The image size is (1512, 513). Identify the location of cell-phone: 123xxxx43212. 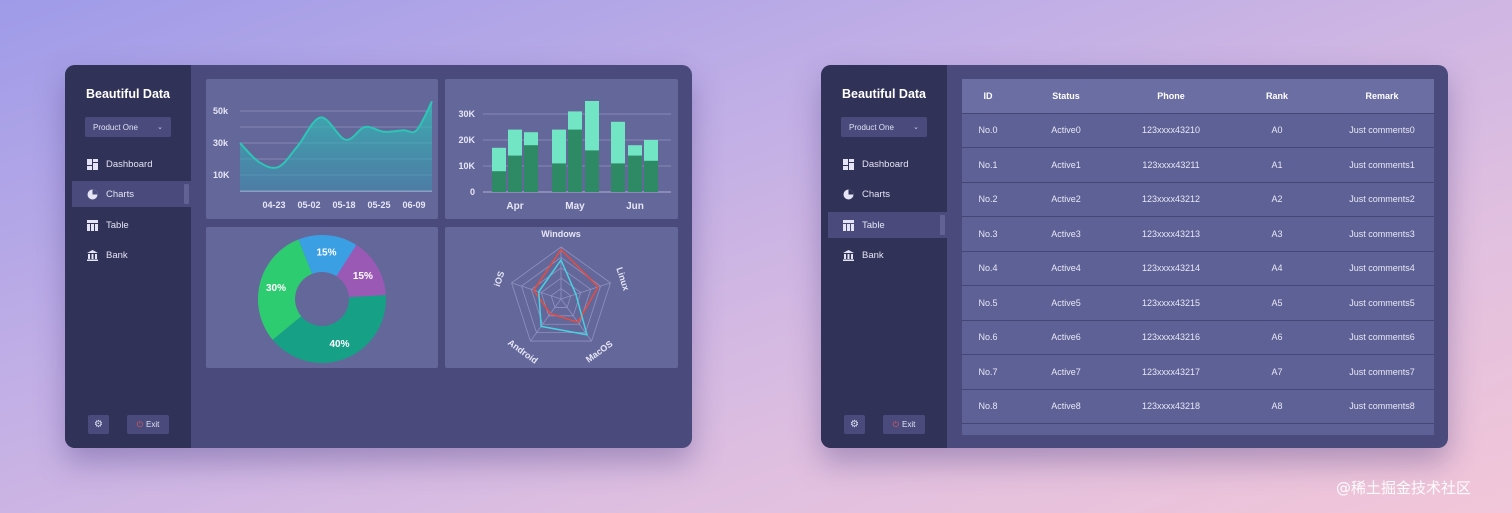
(1171, 199).